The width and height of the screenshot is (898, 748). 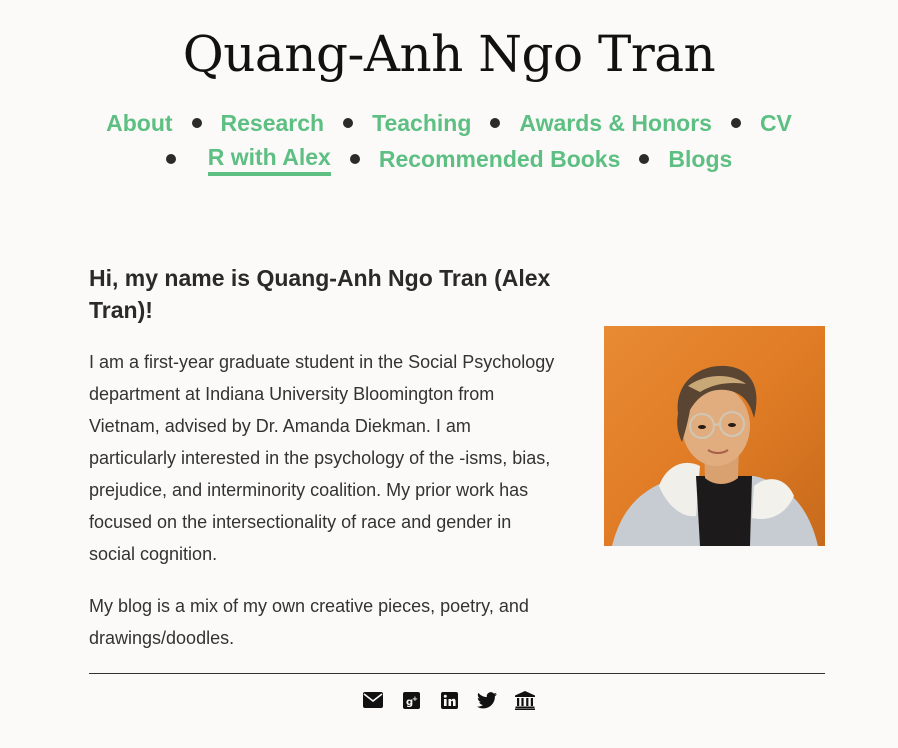 What do you see at coordinates (525, 700) in the screenshot?
I see `bank-icon` at bounding box center [525, 700].